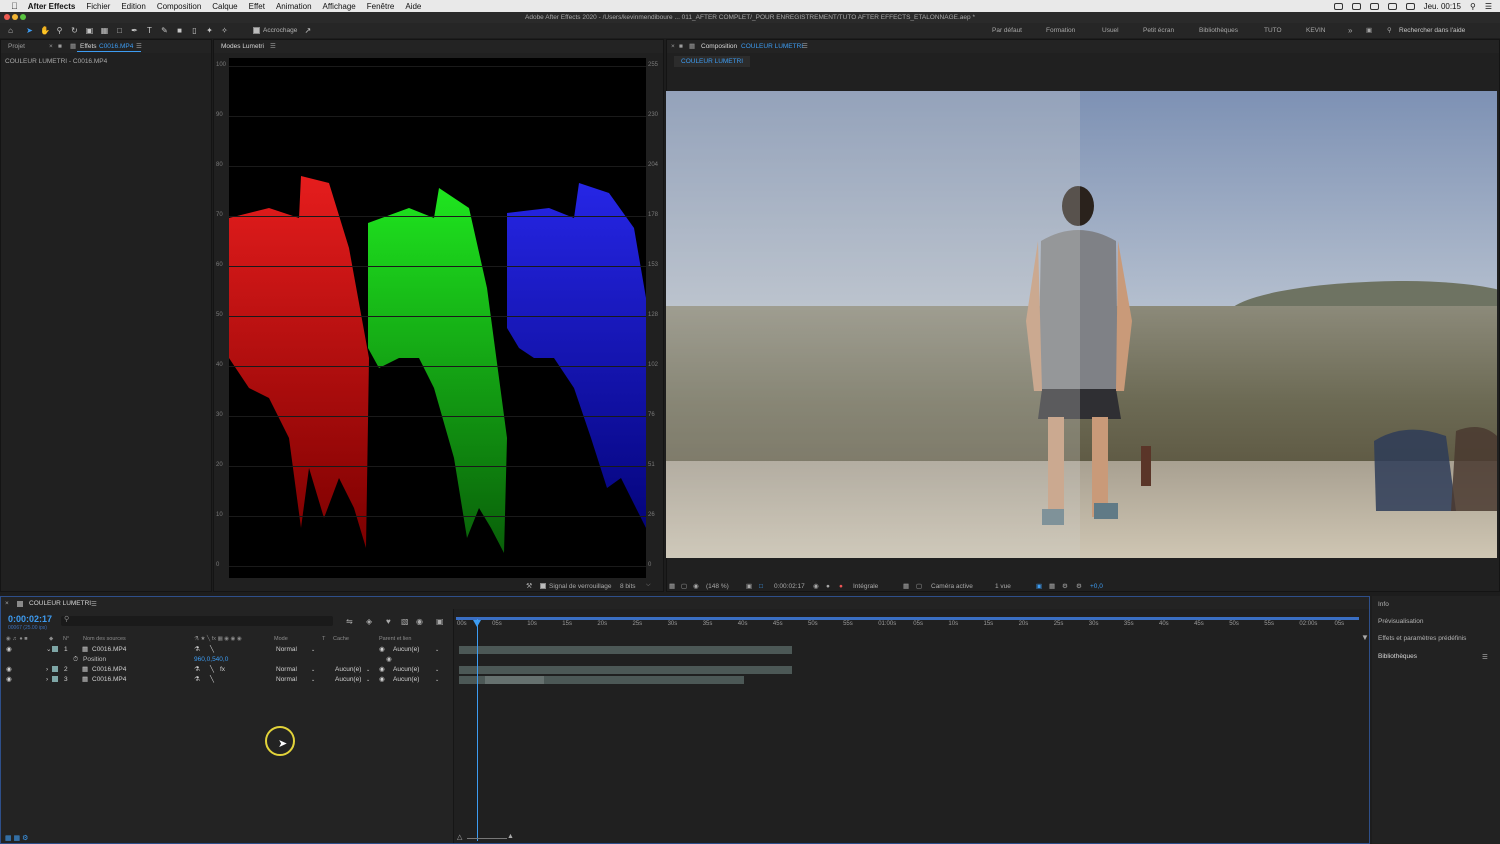 The width and height of the screenshot is (1500, 844). Describe the element at coordinates (1110, 30) in the screenshot. I see `workspace-usuel: Usuel` at that location.